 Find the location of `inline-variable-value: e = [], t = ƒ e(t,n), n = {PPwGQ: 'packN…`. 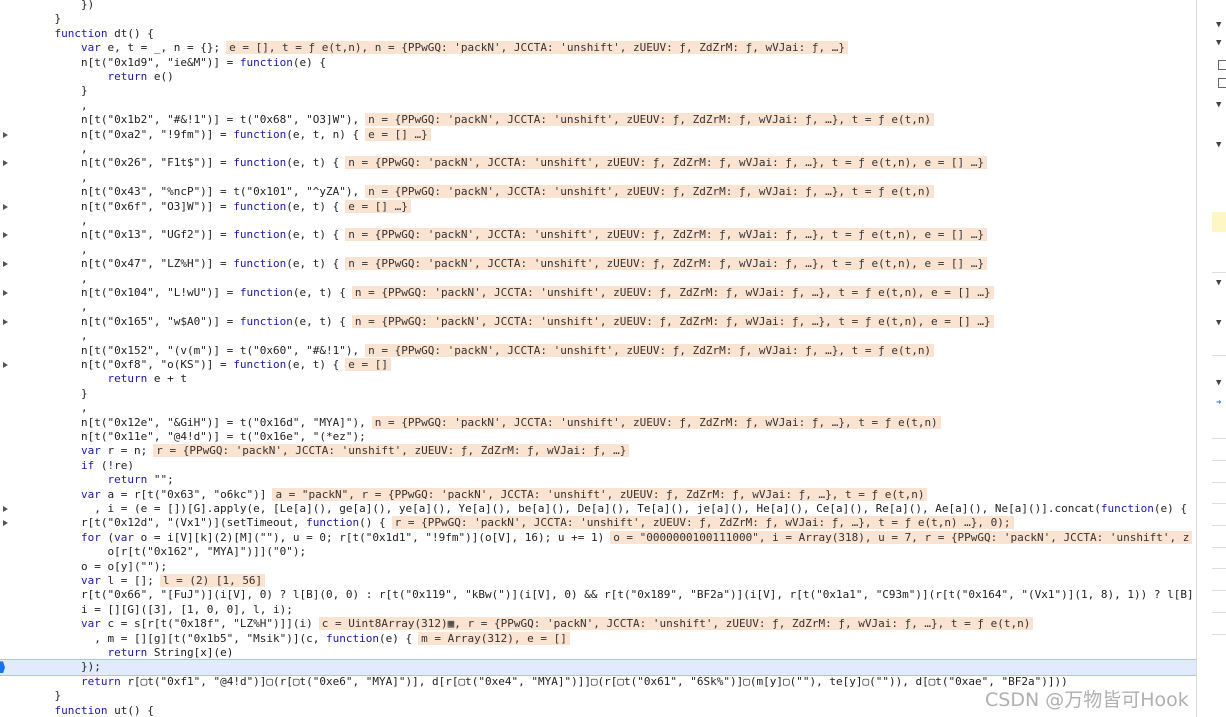

inline-variable-value: e = [], t = ƒ e(t,n), n = {PPwGQ: 'packN… is located at coordinates (537, 48).